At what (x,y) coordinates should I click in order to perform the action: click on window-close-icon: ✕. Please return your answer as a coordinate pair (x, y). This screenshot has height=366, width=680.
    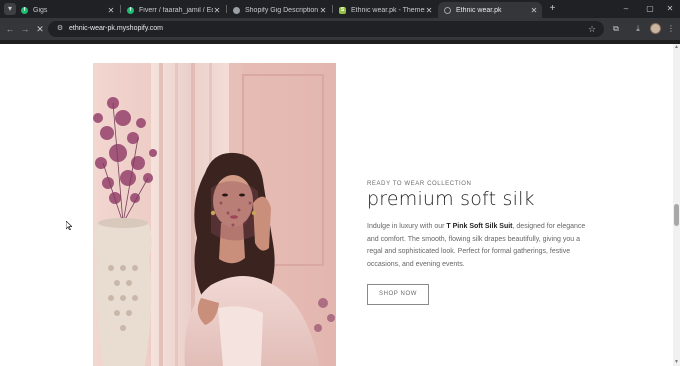
    Looking at the image, I should click on (670, 8).